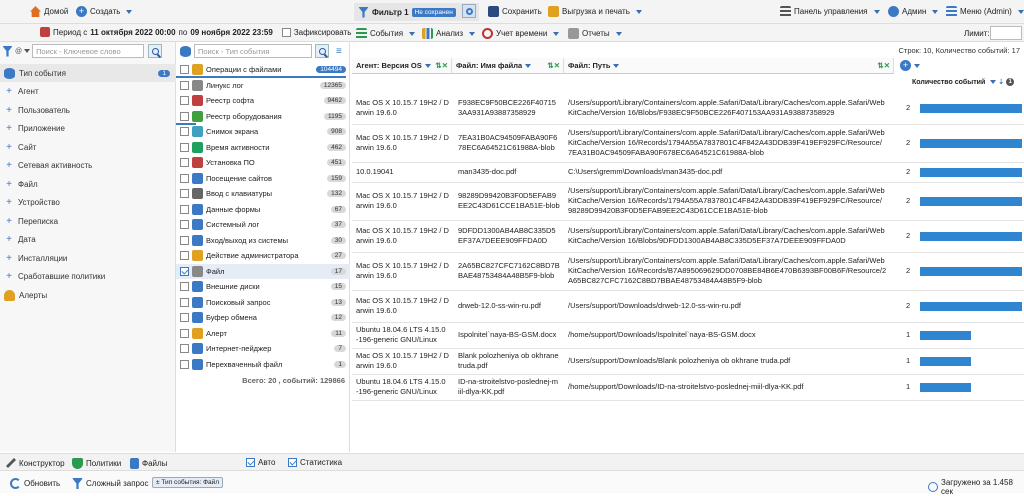 Image resolution: width=1024 pixels, height=496 pixels. Describe the element at coordinates (88, 51) in the screenshot. I see `keyword-search-input: Поиск - Ключевое слово` at that location.